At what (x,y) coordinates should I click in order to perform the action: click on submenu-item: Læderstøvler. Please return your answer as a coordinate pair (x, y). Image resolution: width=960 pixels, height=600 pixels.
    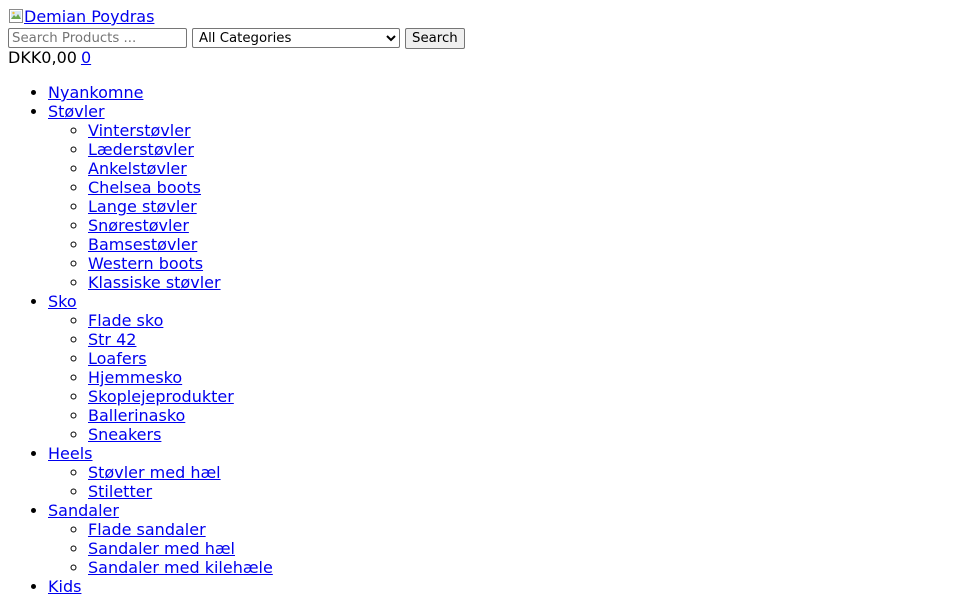
    Looking at the image, I should click on (520, 149).